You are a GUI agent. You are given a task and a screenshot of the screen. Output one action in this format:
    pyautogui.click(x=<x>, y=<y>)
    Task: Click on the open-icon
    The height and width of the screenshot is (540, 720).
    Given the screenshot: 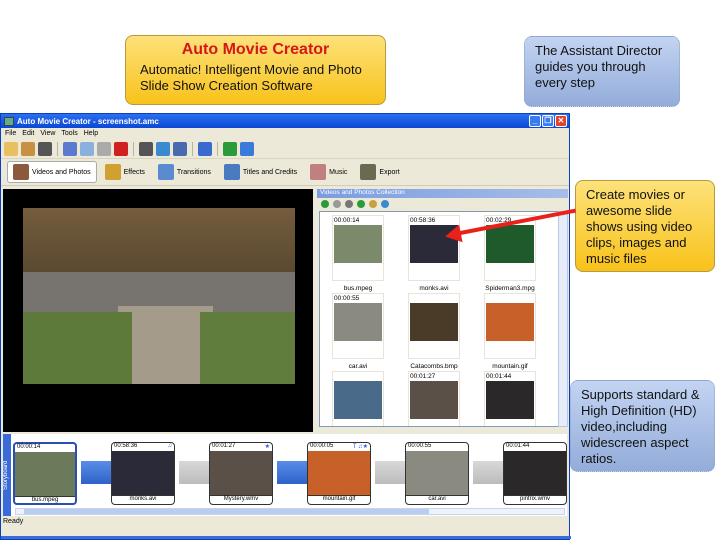 What is the action you would take?
    pyautogui.click(x=28, y=148)
    